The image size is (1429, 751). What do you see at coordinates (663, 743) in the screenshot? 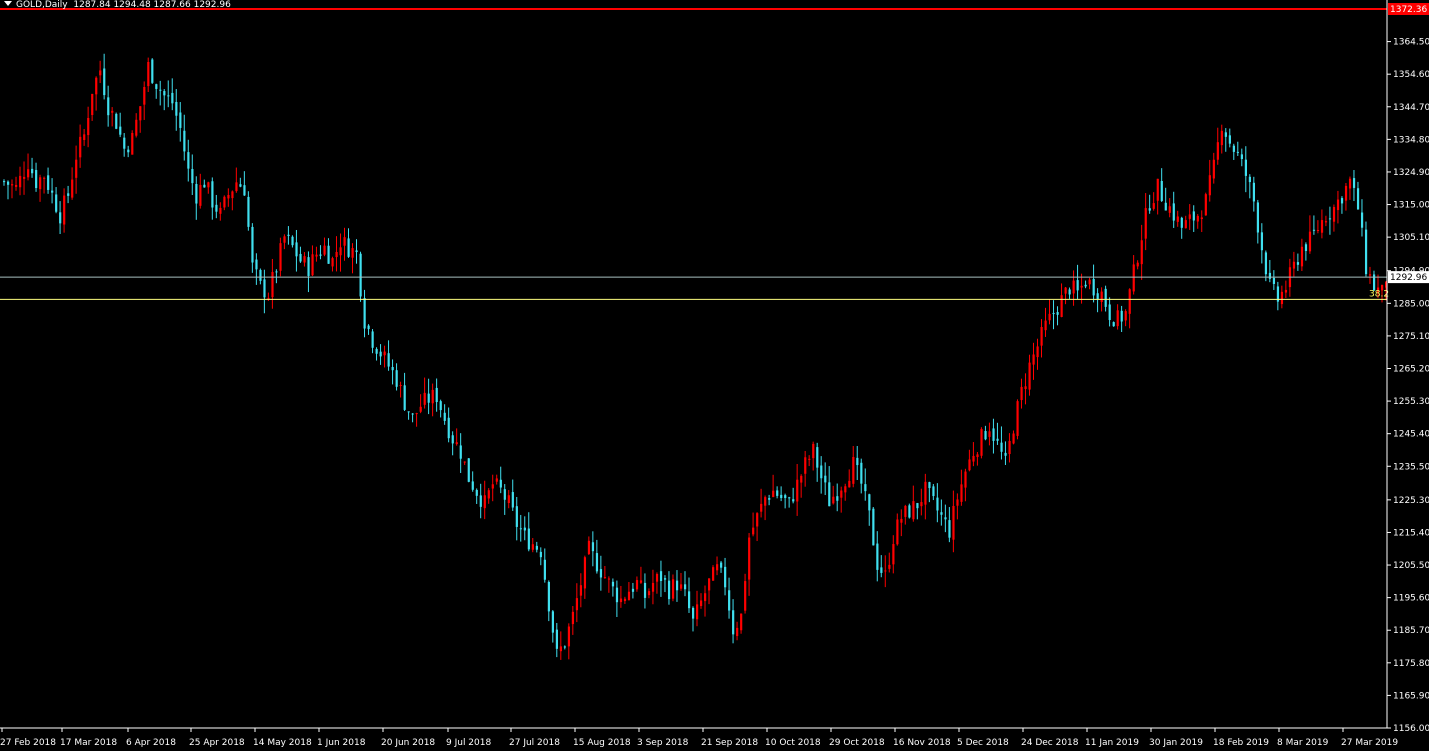
I see `time-tick-label: 3 Sep 2018` at bounding box center [663, 743].